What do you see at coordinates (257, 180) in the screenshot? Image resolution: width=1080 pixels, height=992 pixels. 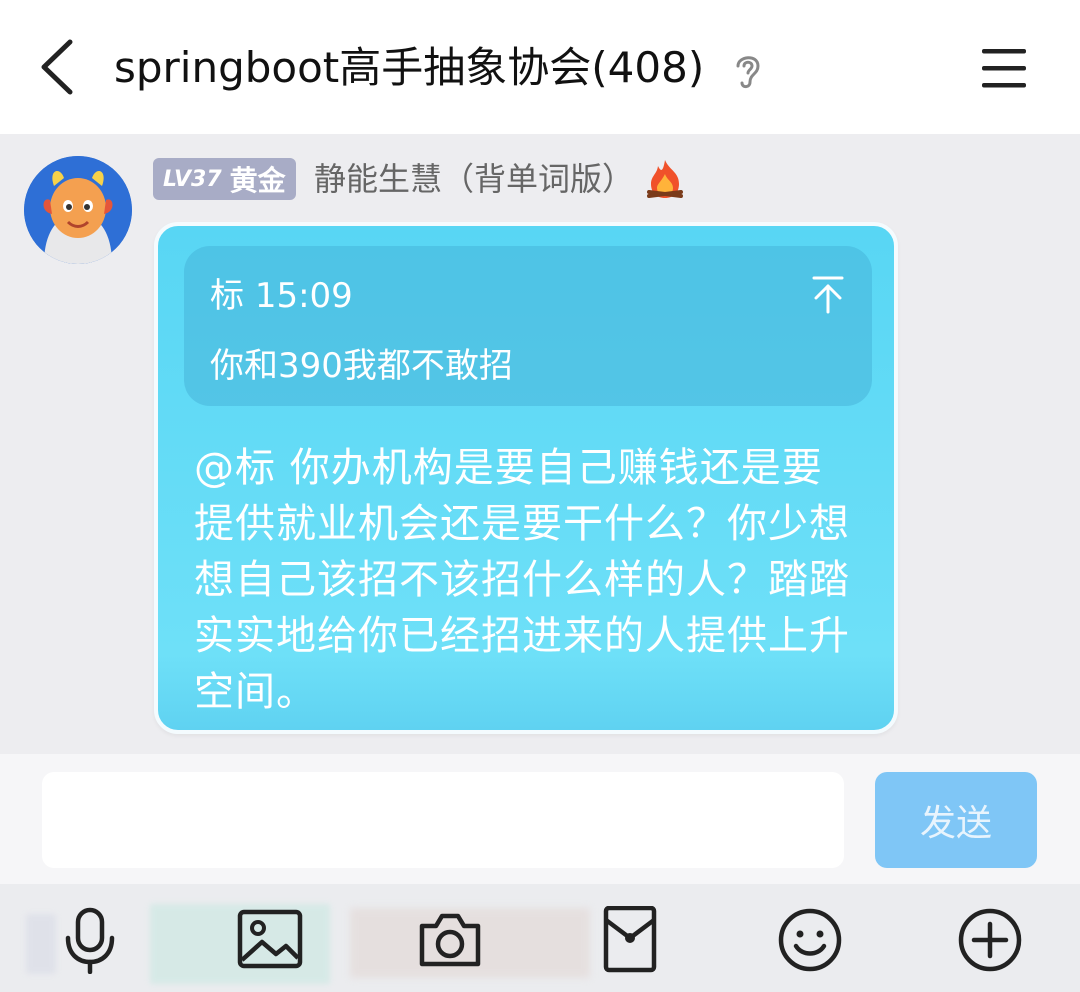 I see `level-title: 黄金` at bounding box center [257, 180].